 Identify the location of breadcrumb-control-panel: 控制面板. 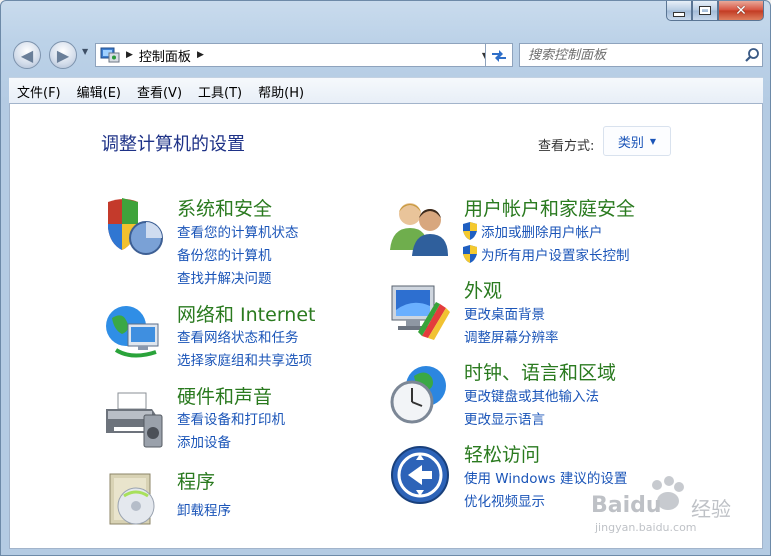
(165, 55).